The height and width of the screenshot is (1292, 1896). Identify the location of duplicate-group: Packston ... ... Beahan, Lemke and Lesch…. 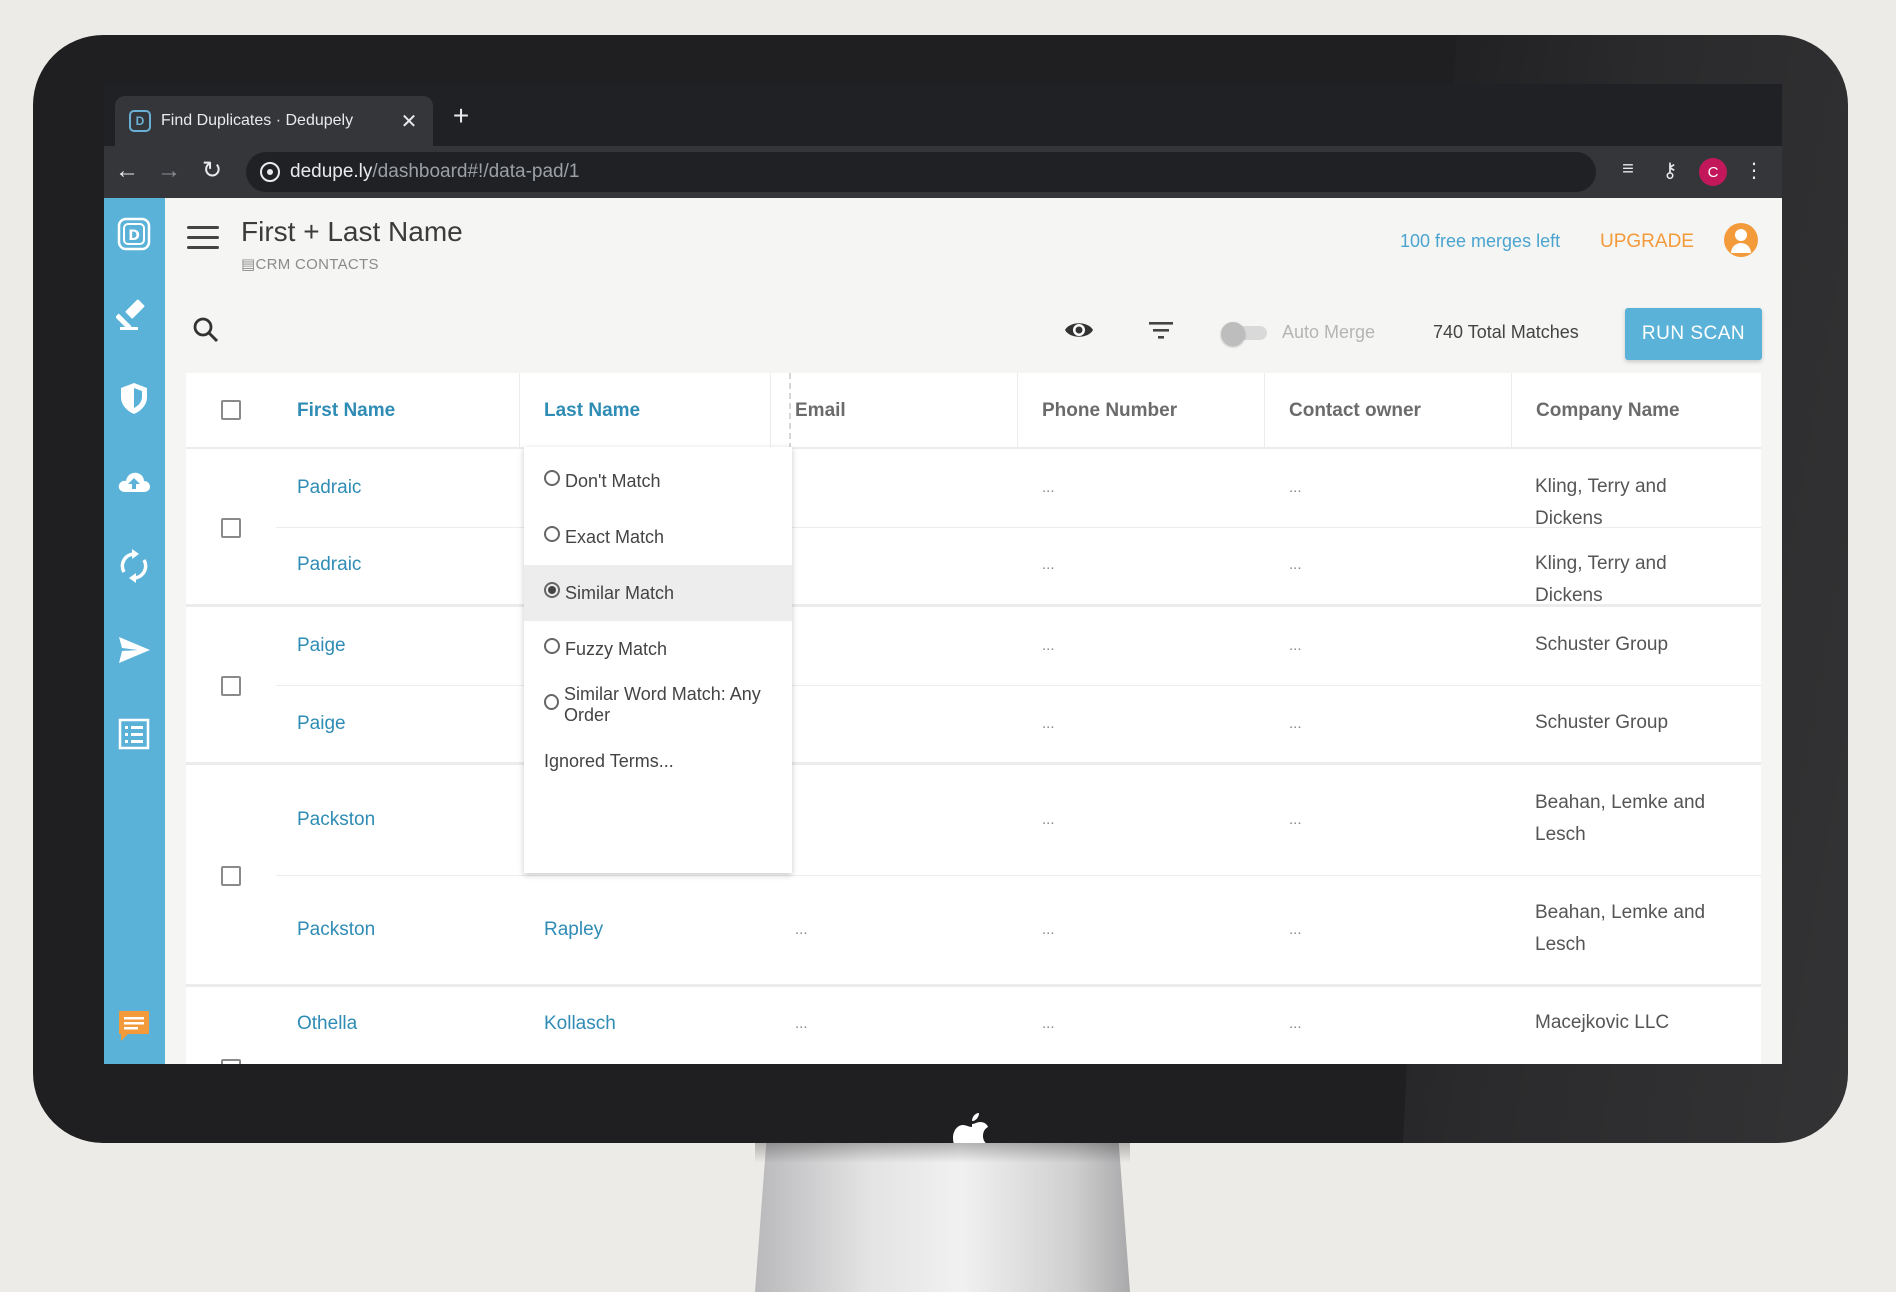
(973, 876).